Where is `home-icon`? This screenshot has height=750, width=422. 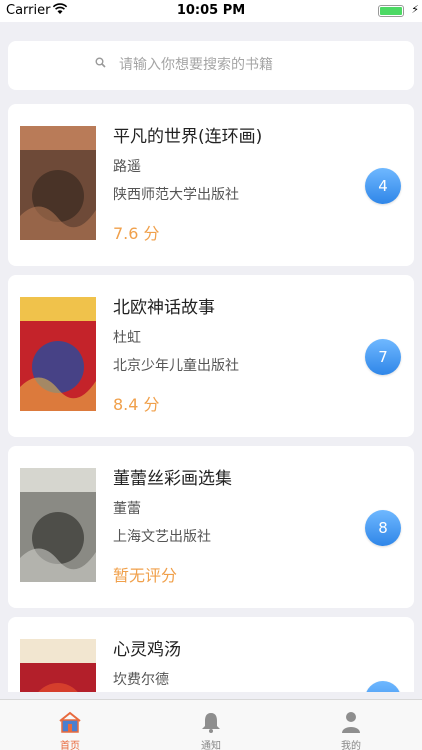
home-icon is located at coordinates (70, 722).